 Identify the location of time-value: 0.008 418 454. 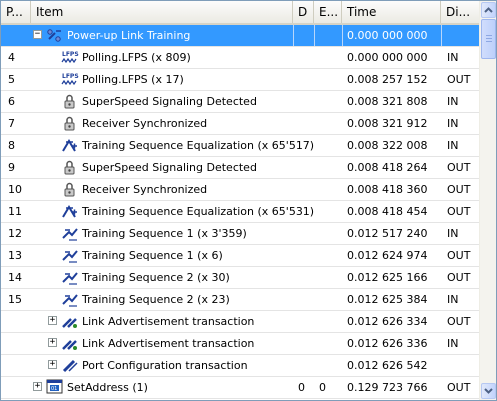
(387, 211).